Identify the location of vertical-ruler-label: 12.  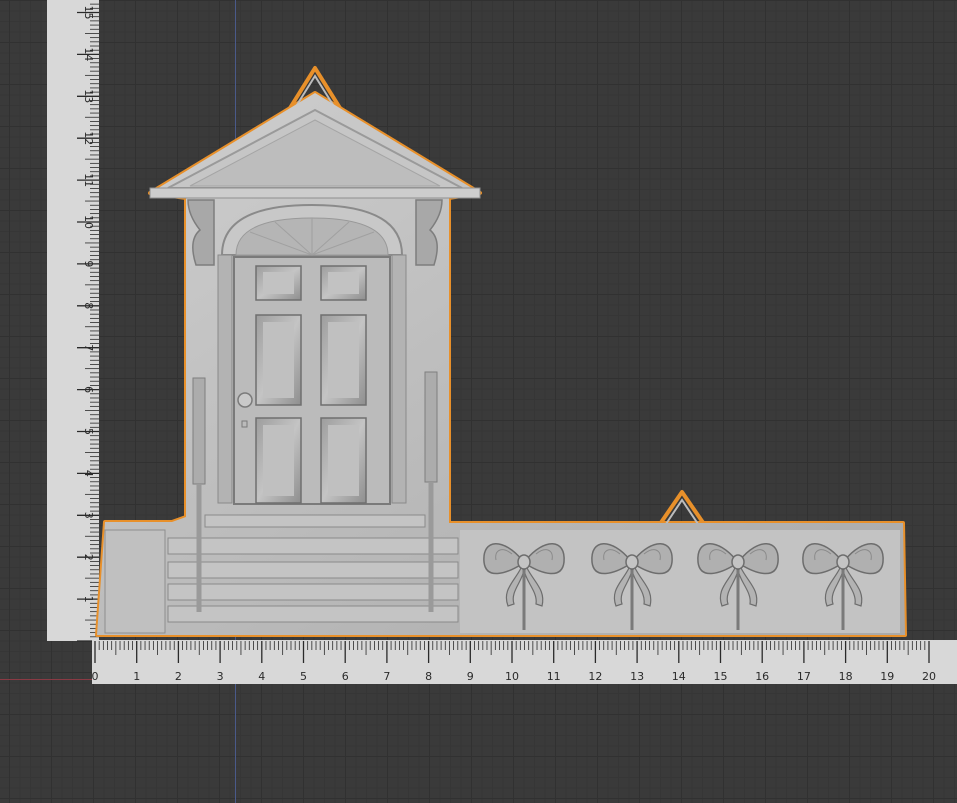
(88, 138).